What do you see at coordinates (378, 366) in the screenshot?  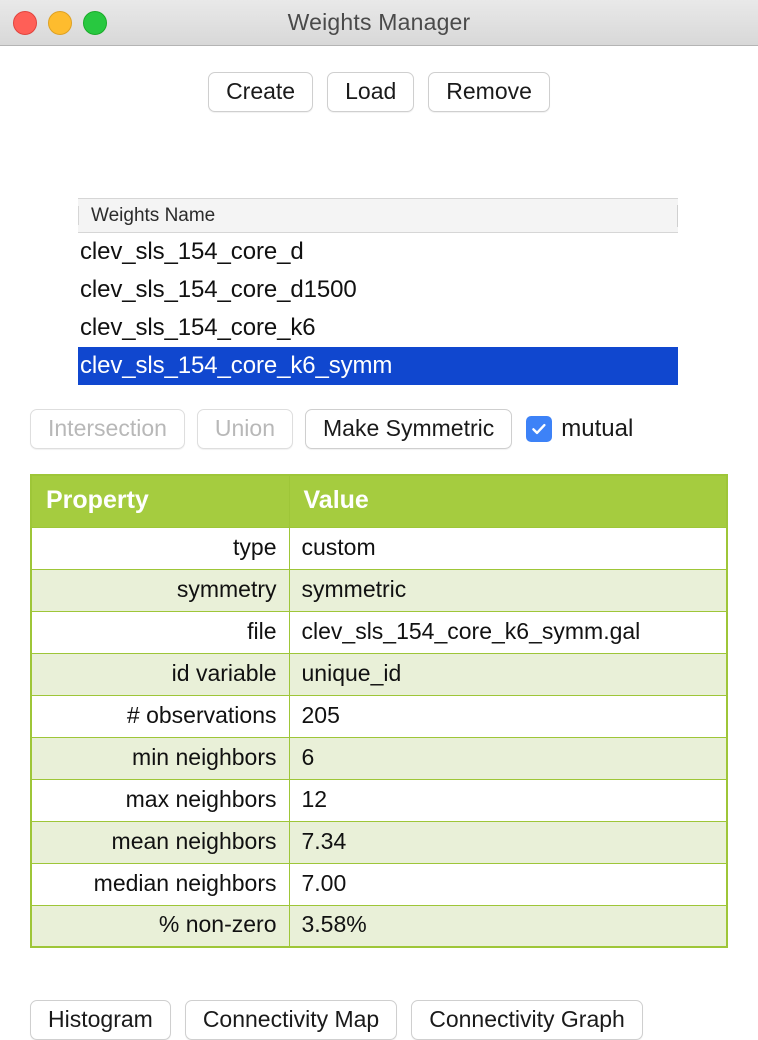 I see `list-item-selected: clev_sls_154_core_k6_symm` at bounding box center [378, 366].